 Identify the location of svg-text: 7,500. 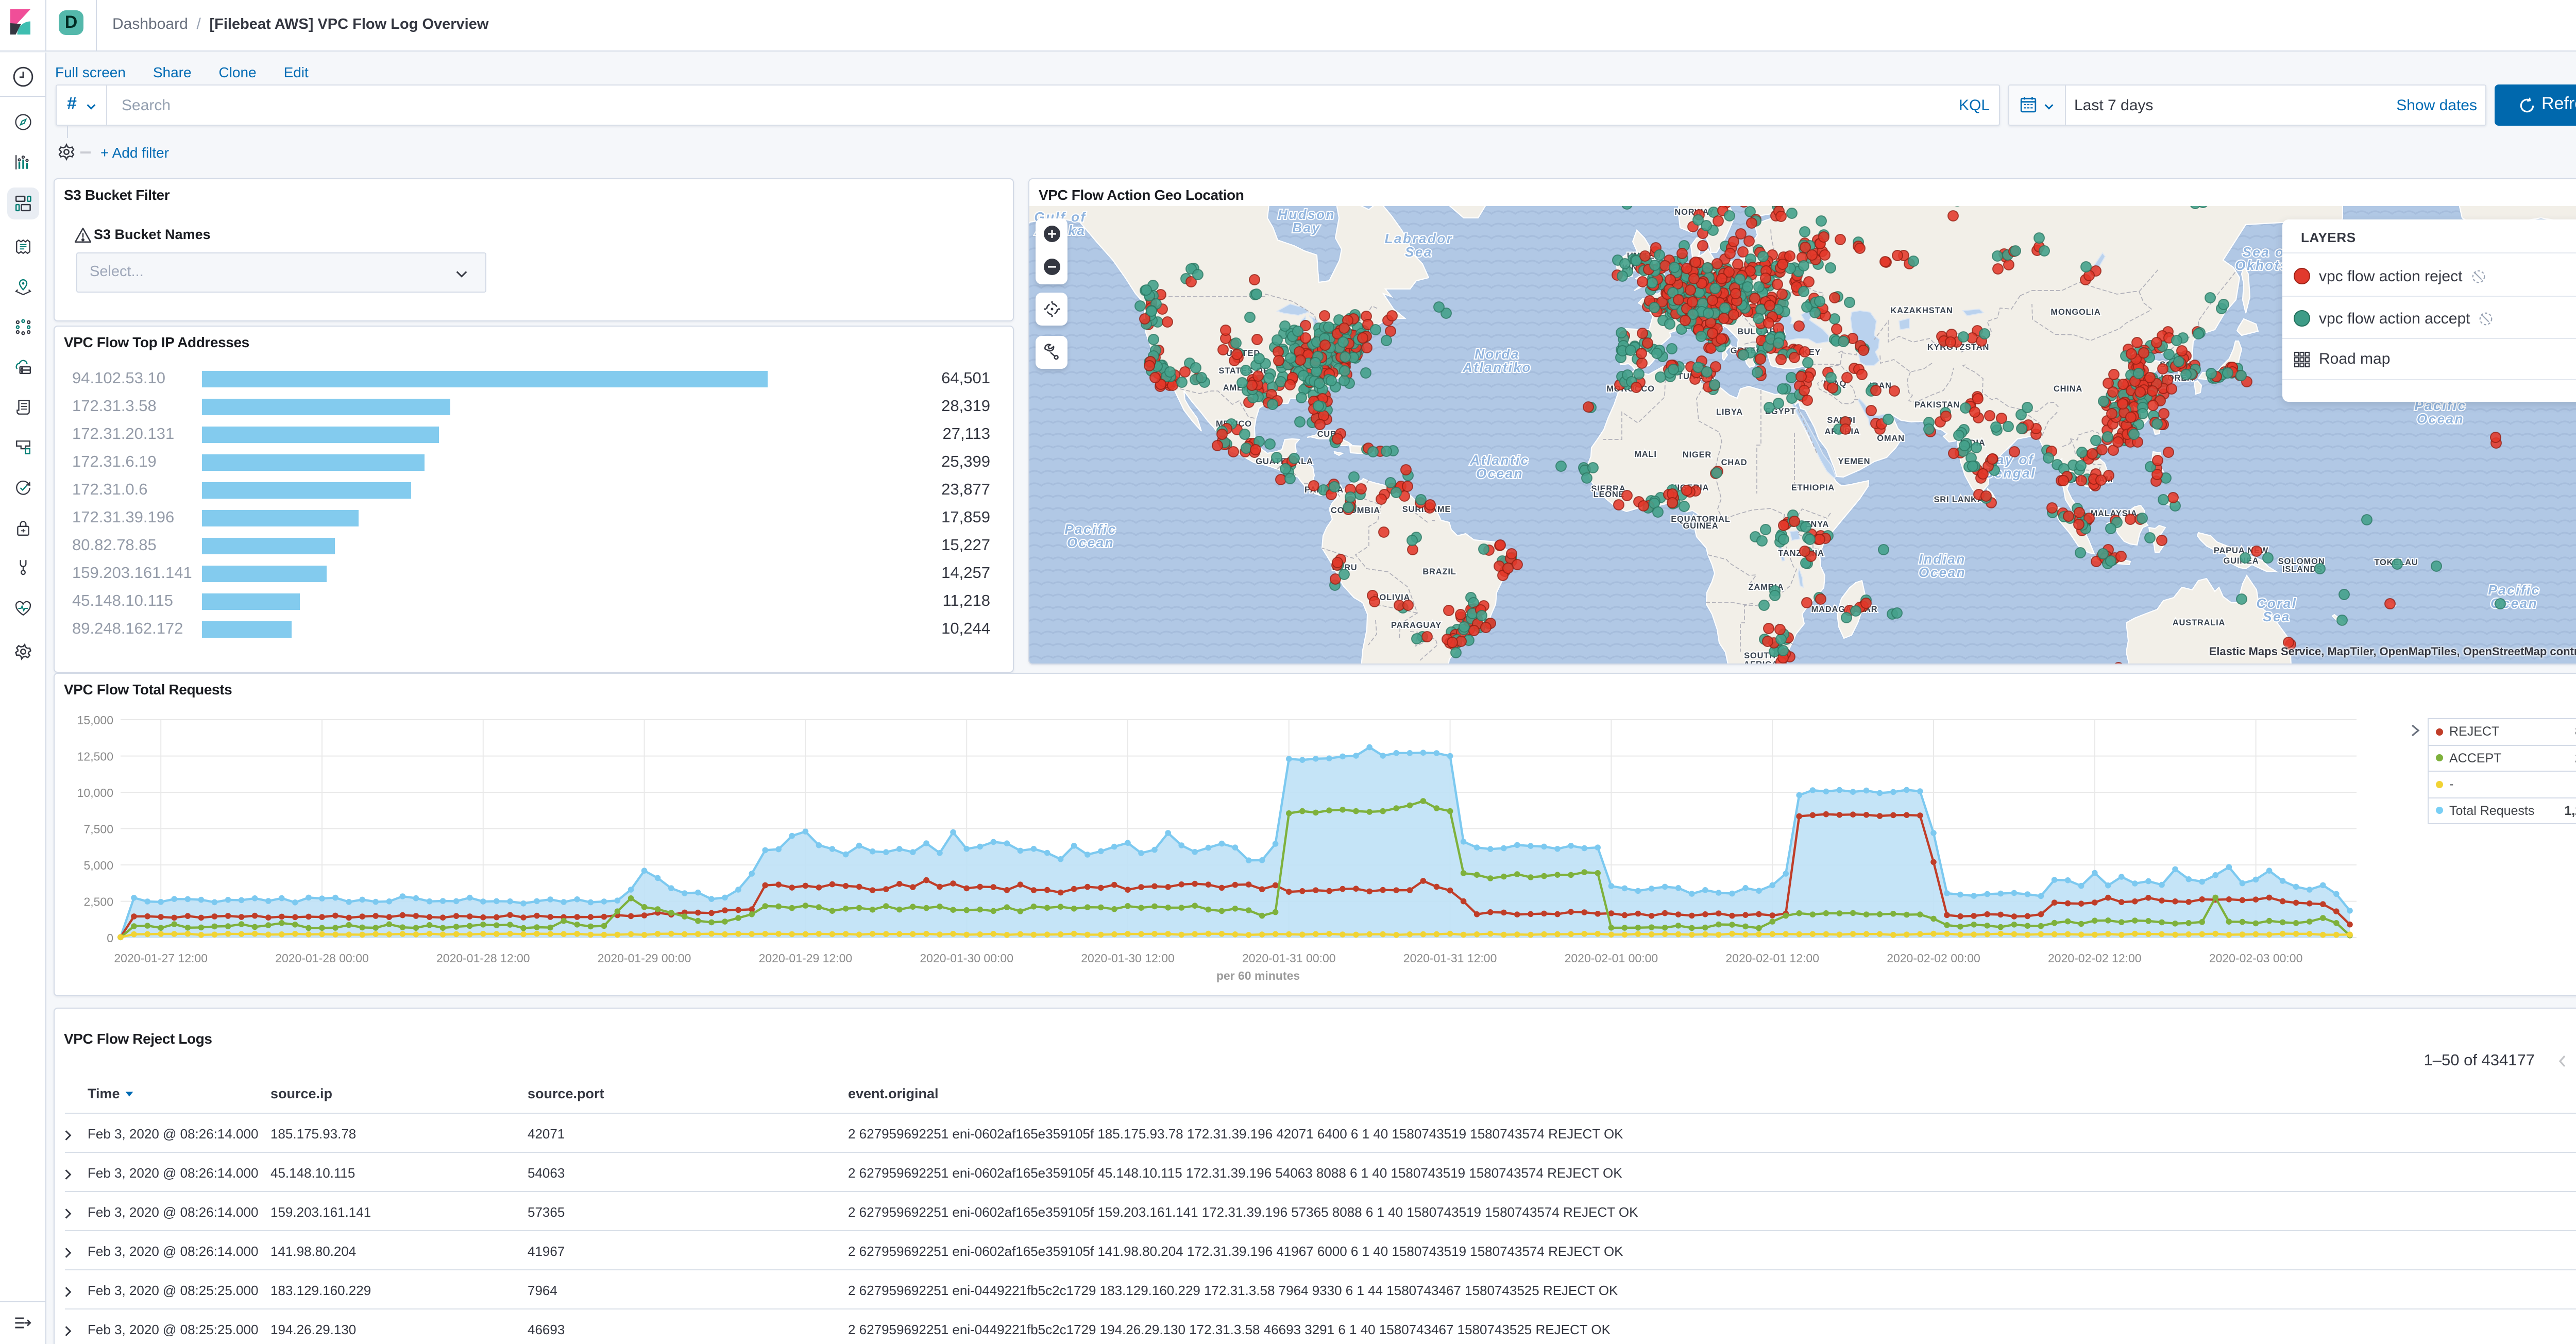
(98, 829).